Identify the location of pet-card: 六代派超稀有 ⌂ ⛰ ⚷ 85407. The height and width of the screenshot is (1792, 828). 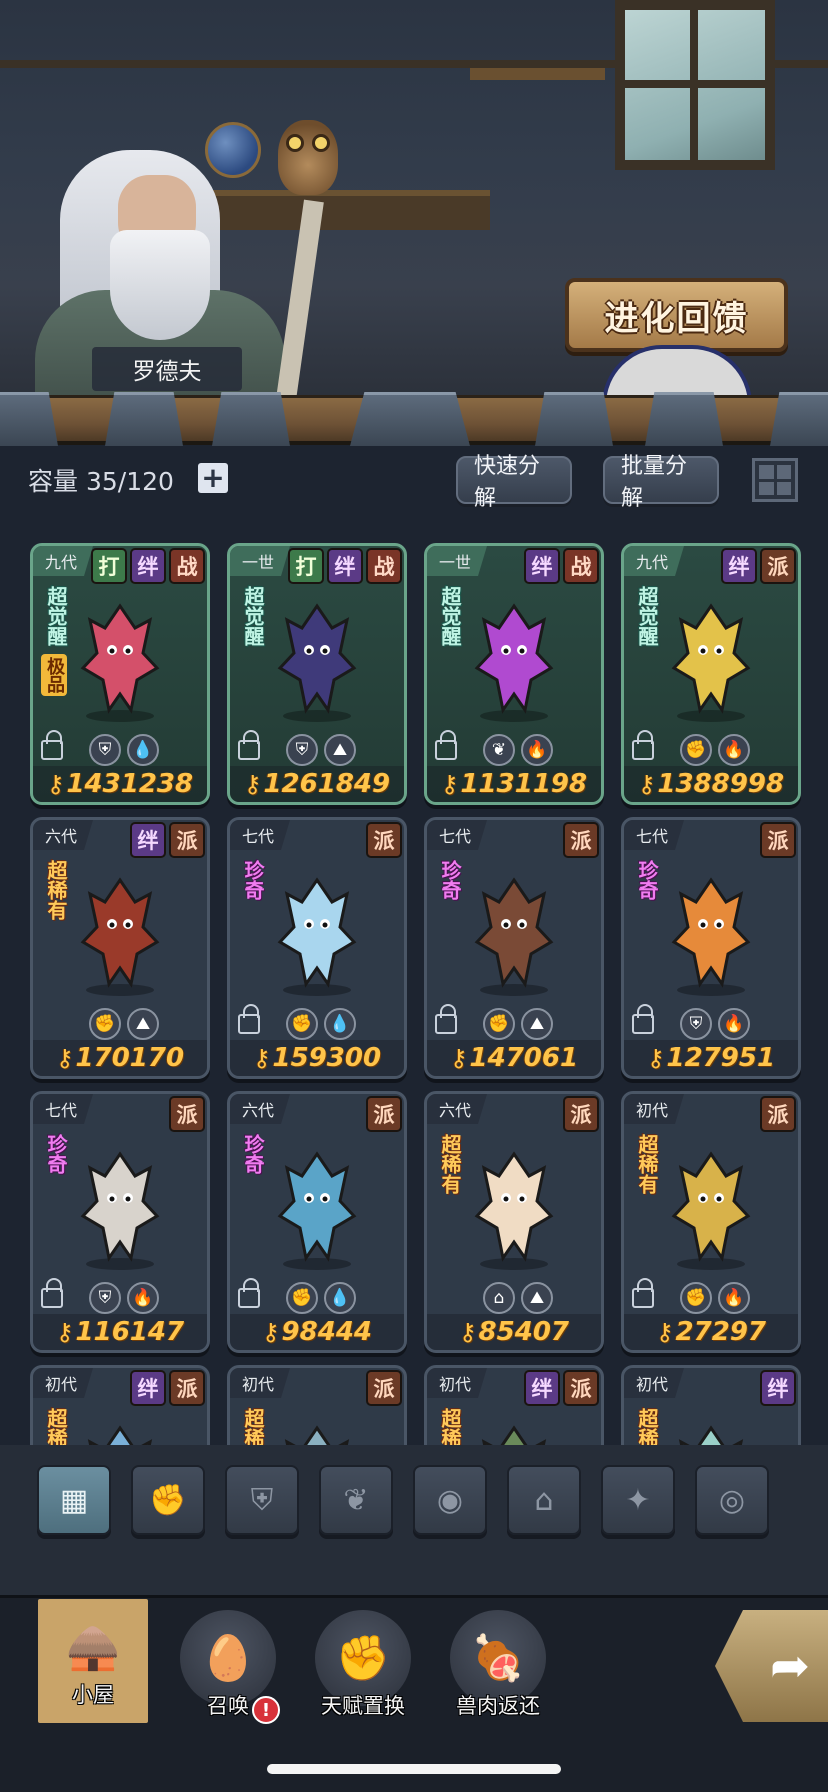
(514, 1222).